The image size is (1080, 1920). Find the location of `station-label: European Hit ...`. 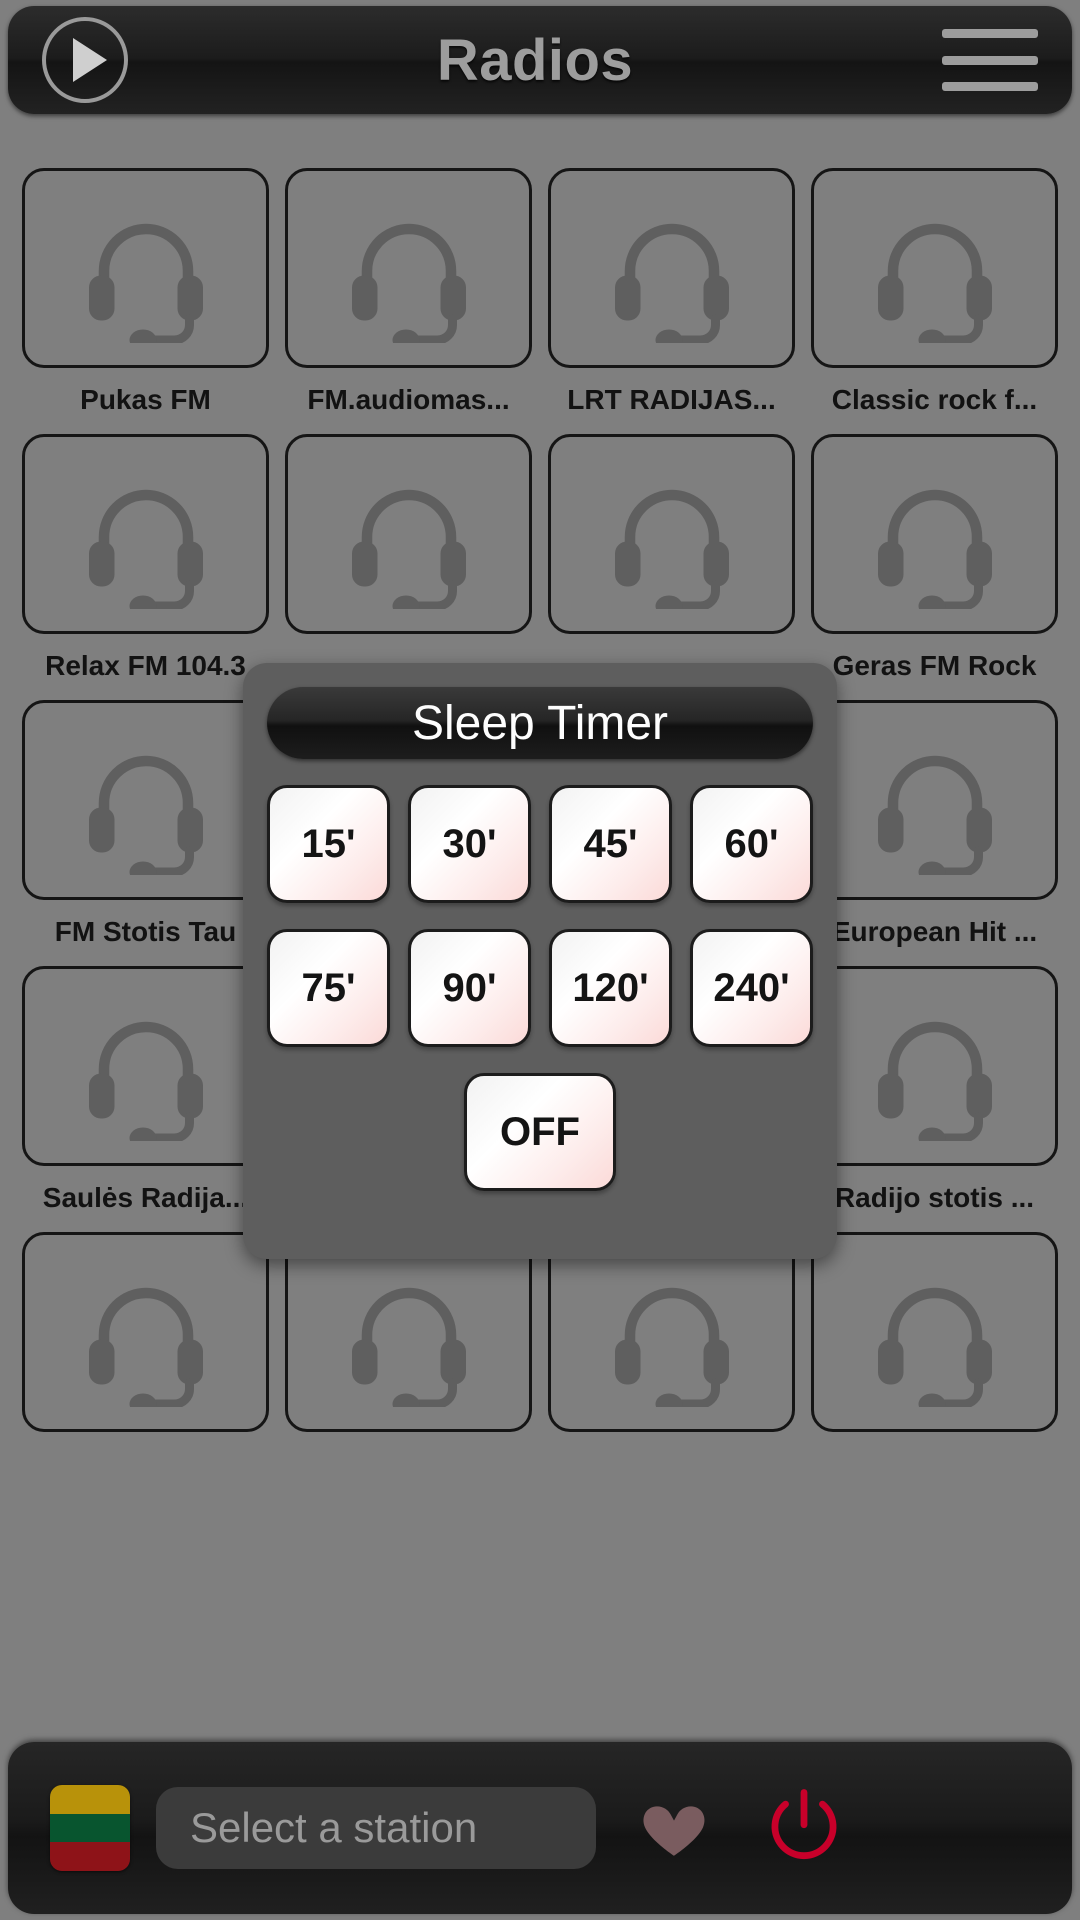

station-label: European Hit ... is located at coordinates (934, 931).